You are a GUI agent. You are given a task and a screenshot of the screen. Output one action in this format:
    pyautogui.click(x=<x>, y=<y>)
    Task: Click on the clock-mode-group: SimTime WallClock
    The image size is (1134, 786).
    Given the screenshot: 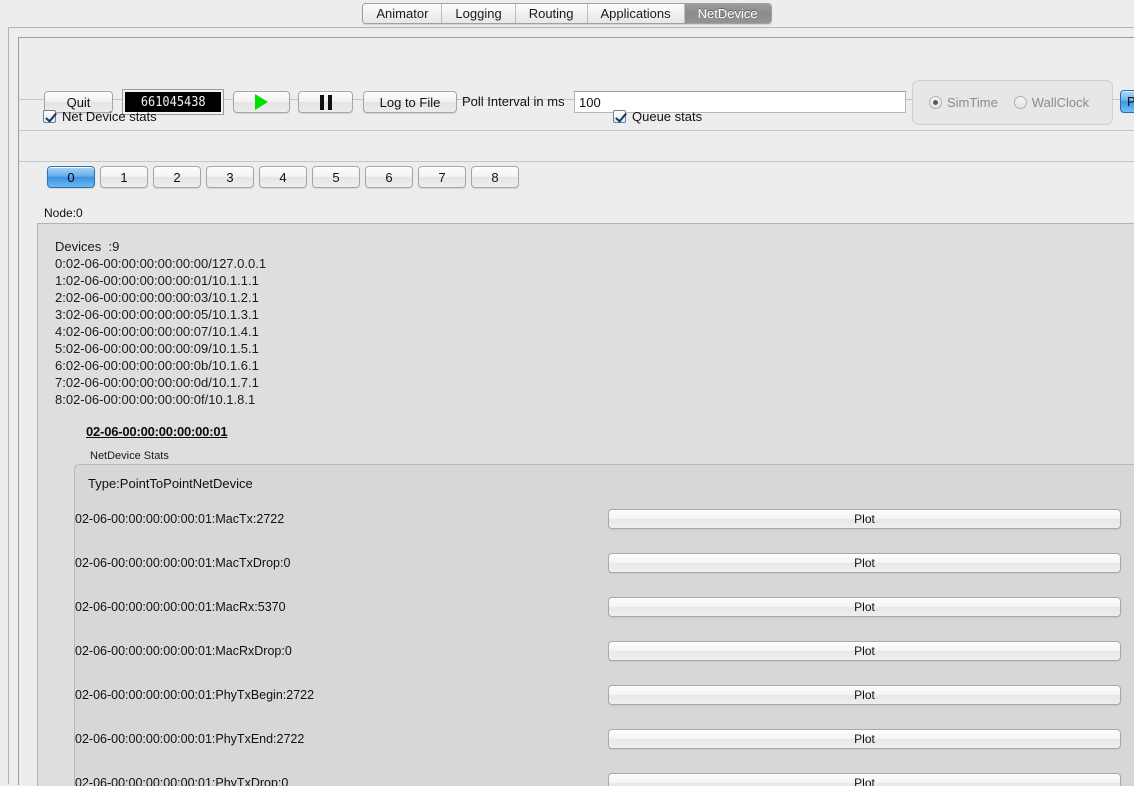 What is the action you would take?
    pyautogui.click(x=1012, y=102)
    